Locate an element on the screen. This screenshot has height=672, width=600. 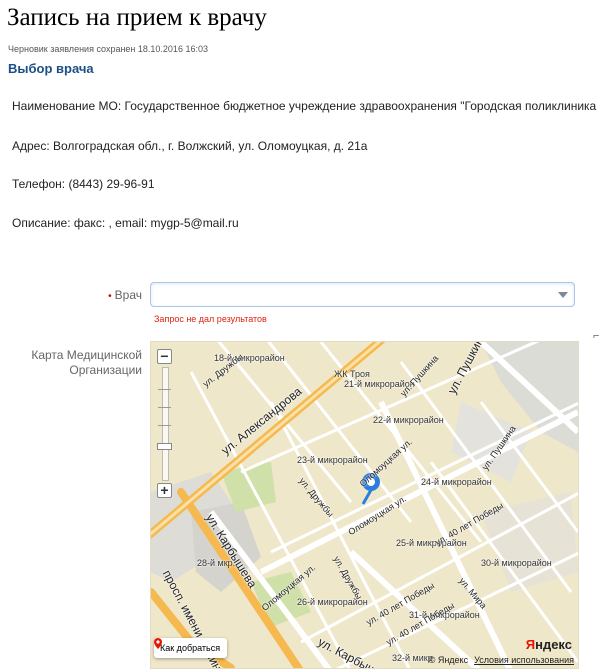
section-title: Выбор врача is located at coordinates (51, 68).